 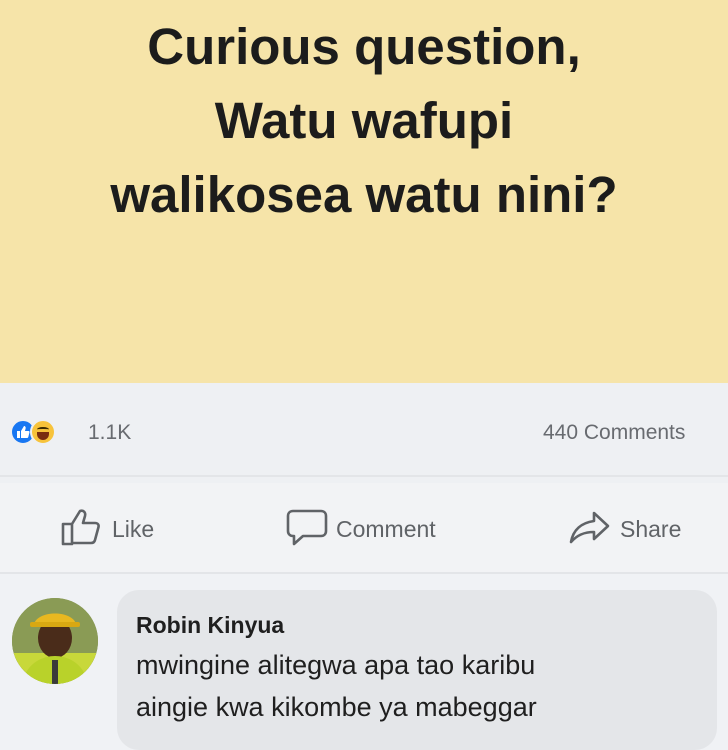 I want to click on haha-reaction-icon, so click(x=43, y=432).